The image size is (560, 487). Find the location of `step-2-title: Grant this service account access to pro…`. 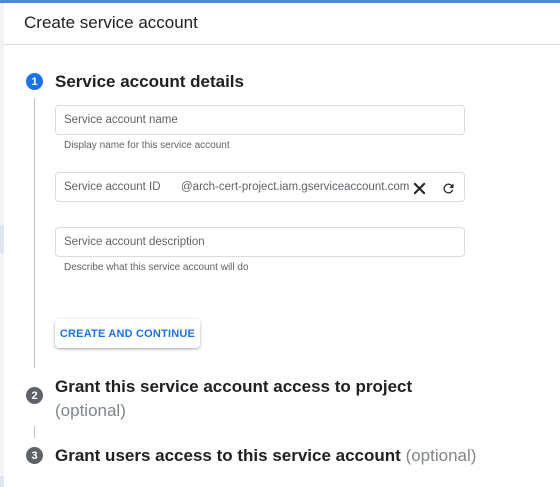

step-2-title: Grant this service account access to pro… is located at coordinates (245, 399).